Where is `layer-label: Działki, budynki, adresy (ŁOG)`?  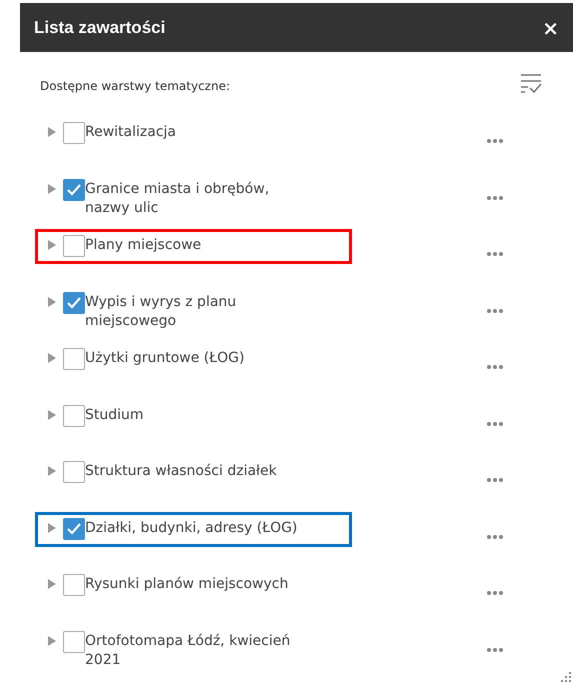
layer-label: Działki, budynki, adresy (ŁOG) is located at coordinates (191, 528).